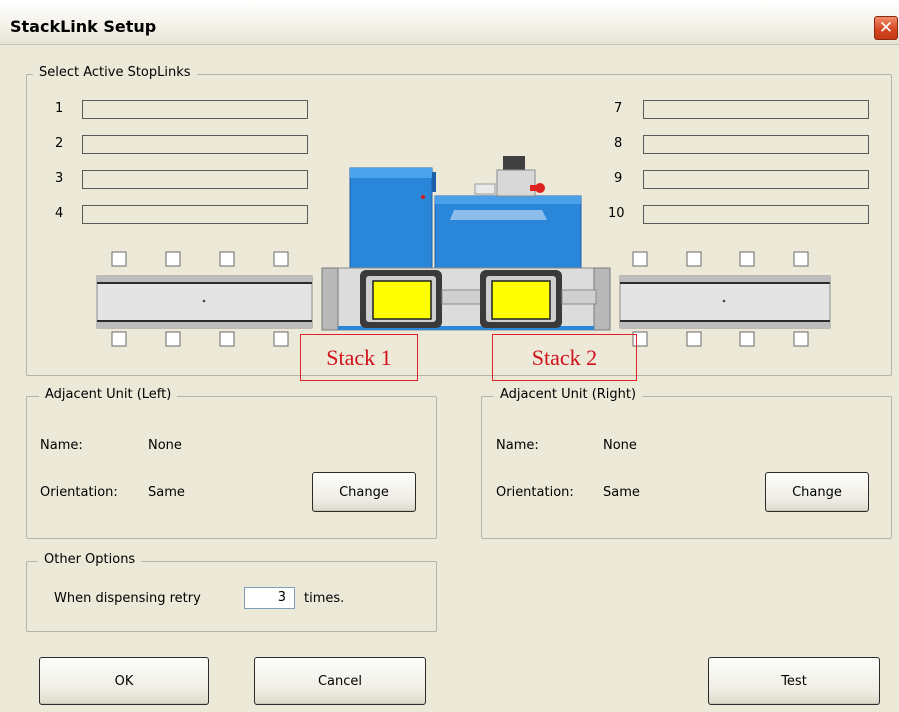 Image resolution: width=899 pixels, height=712 pixels. I want to click on close-icon: ✕, so click(886, 27).